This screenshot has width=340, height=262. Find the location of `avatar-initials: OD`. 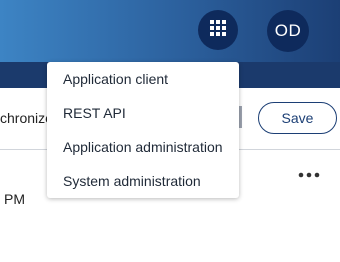

avatar-initials: OD is located at coordinates (288, 30).